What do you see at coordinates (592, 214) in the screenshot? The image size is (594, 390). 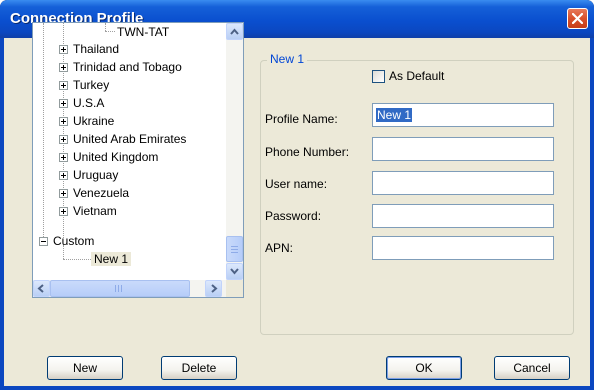 I see `window-frame-right` at bounding box center [592, 214].